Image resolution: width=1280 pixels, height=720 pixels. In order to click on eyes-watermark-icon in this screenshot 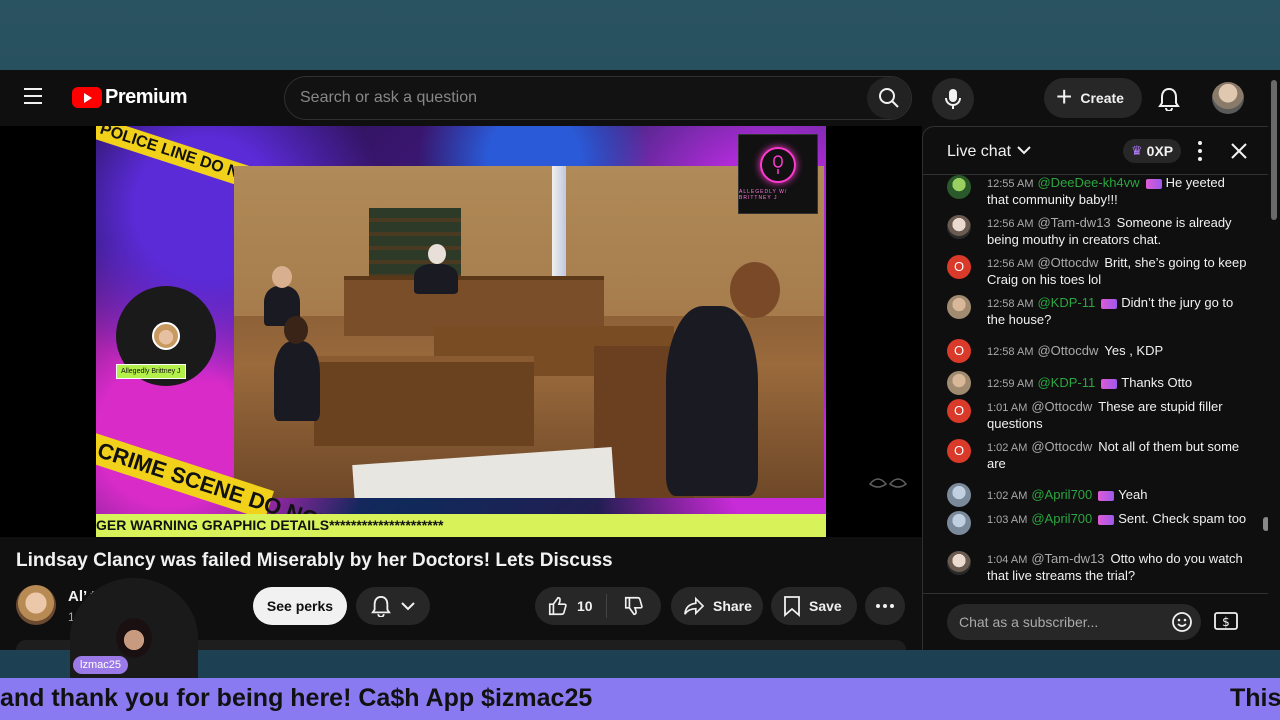, I will do `click(888, 483)`.